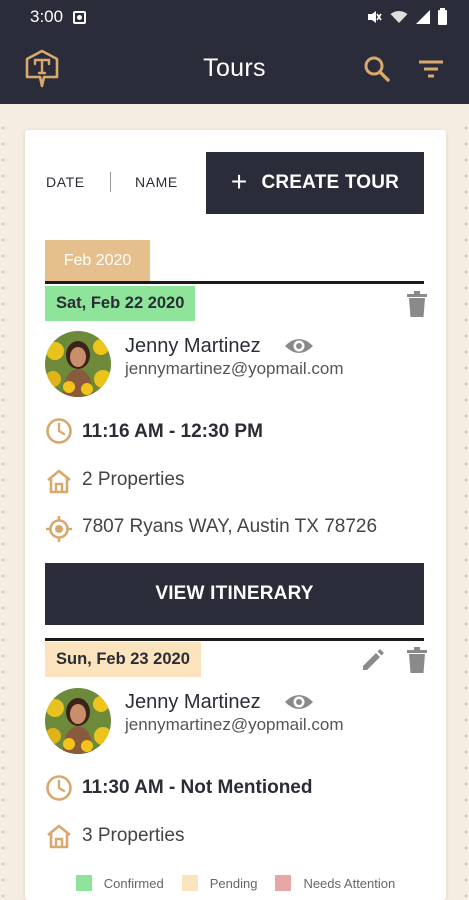  What do you see at coordinates (110, 182) in the screenshot?
I see `sort-divider` at bounding box center [110, 182].